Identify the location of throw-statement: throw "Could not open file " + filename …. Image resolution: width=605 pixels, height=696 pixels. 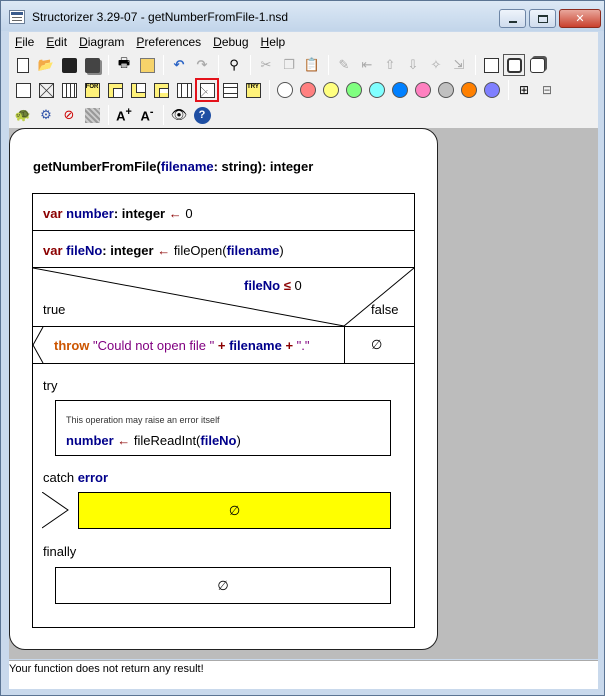
(182, 345).